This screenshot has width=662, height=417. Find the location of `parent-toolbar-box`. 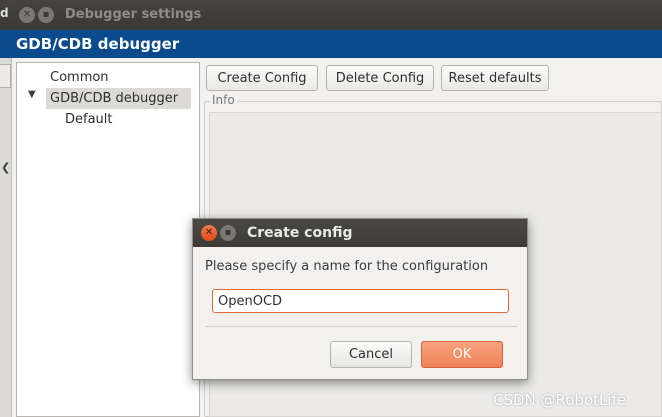

parent-toolbar-box is located at coordinates (5, 76).